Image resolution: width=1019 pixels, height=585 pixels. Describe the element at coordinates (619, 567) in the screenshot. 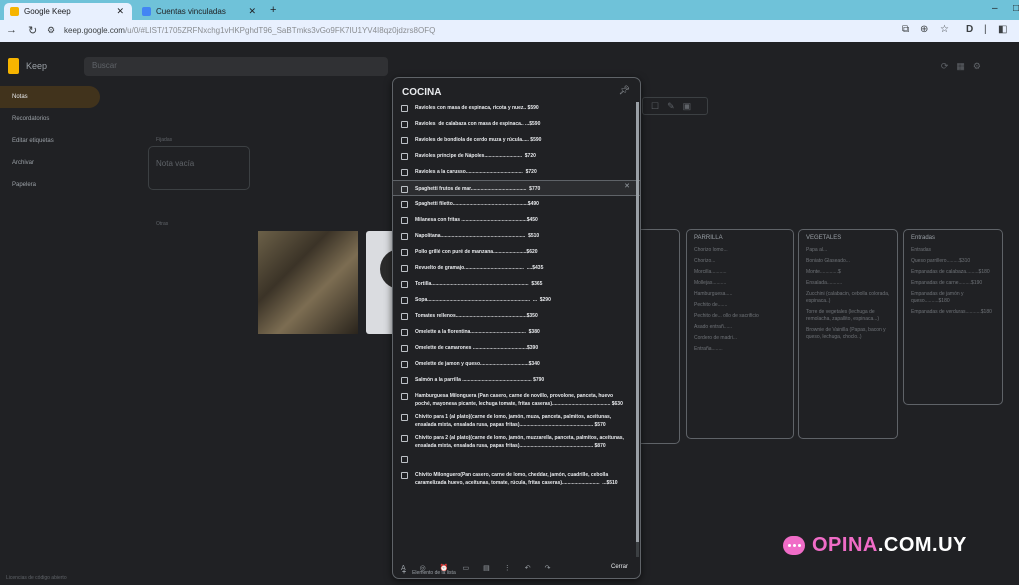

I see `close-button: Cerrar` at that location.